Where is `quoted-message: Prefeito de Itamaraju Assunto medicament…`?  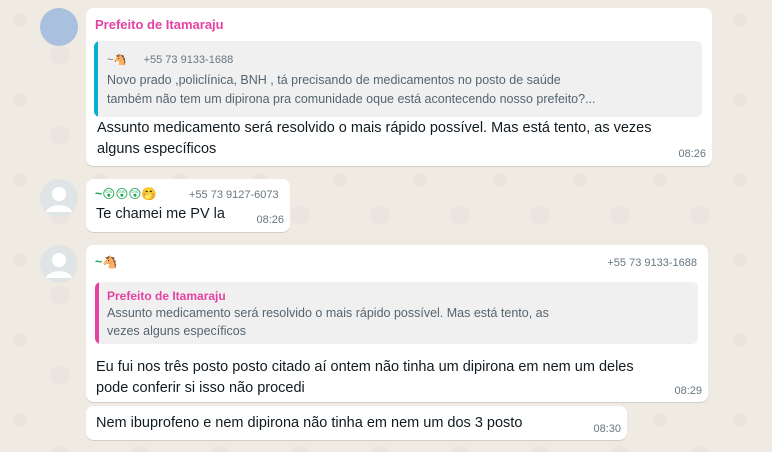 quoted-message: Prefeito de Itamaraju Assunto medicament… is located at coordinates (396, 313).